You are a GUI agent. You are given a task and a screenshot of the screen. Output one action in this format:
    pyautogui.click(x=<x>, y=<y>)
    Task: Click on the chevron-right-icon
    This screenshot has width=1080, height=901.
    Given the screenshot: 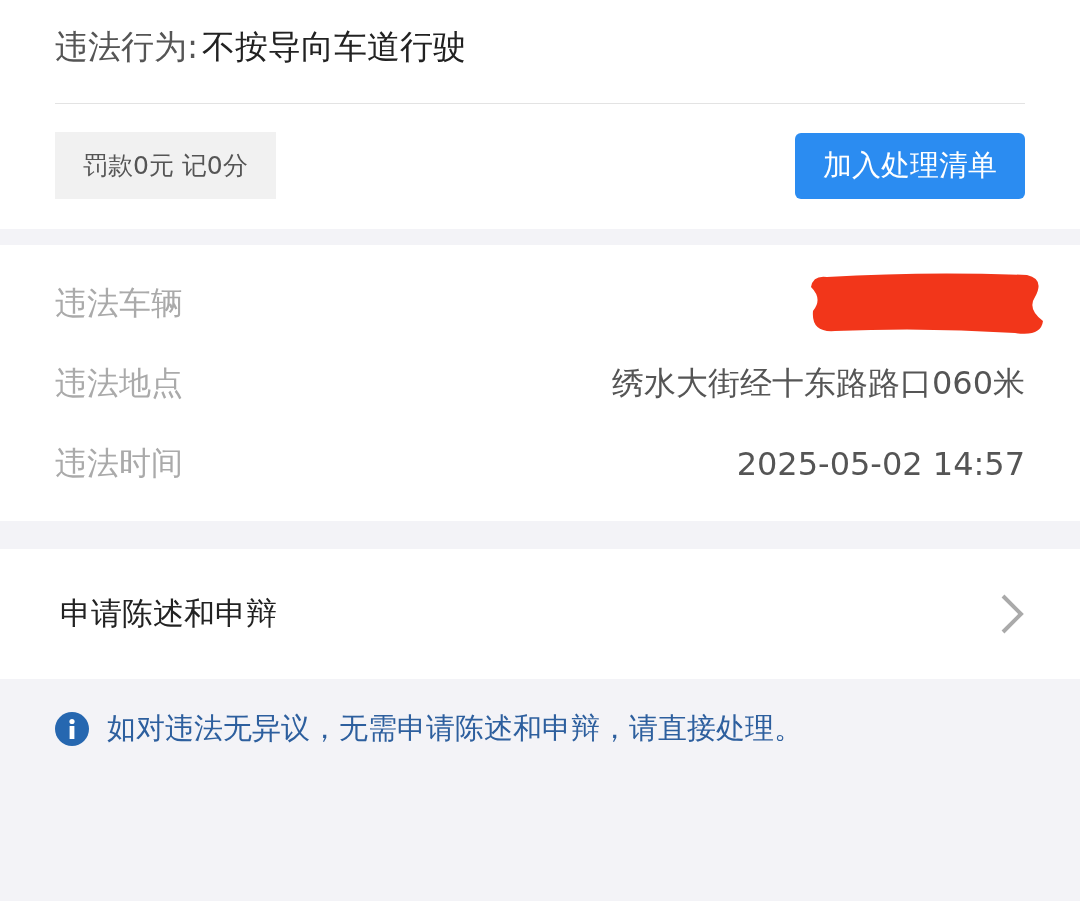 What is the action you would take?
    pyautogui.click(x=1012, y=614)
    